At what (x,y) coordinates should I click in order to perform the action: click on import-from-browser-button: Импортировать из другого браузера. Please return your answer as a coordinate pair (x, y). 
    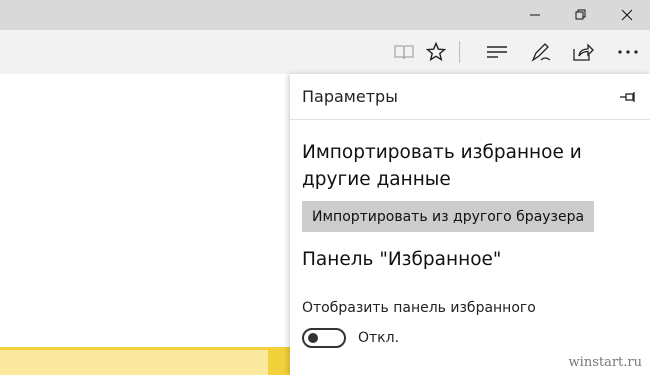
    Looking at the image, I should click on (448, 216).